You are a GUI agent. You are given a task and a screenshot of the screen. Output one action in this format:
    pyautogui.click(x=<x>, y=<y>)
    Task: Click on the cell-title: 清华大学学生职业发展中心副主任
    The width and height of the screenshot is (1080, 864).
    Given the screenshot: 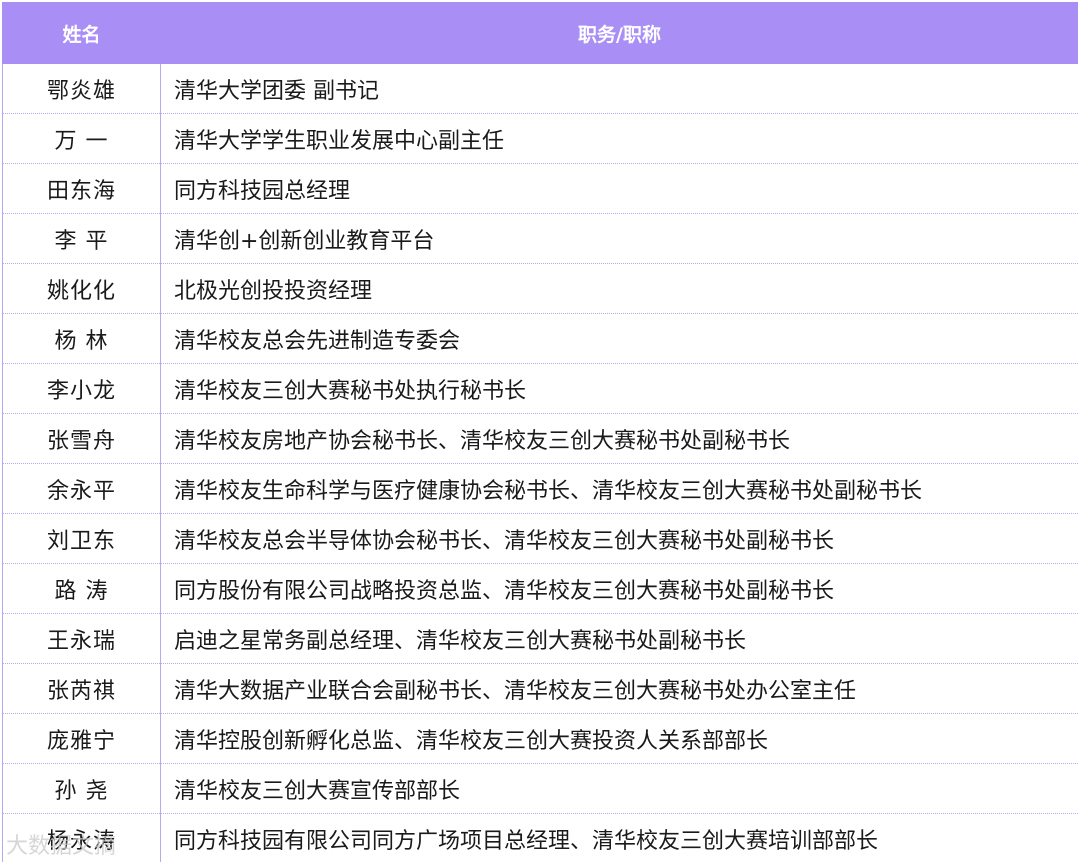 What is the action you would take?
    pyautogui.click(x=619, y=138)
    